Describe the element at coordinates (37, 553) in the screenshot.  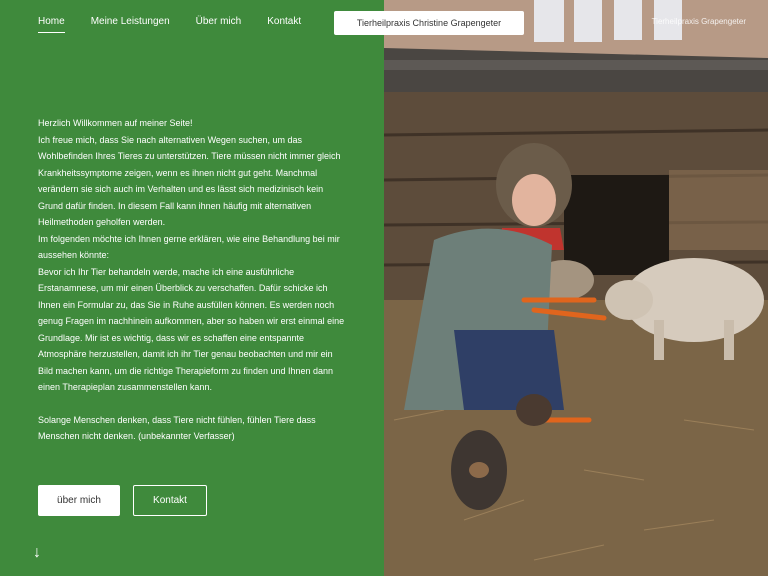
I see `scroll-down-arrow-icon: ↓` at that location.